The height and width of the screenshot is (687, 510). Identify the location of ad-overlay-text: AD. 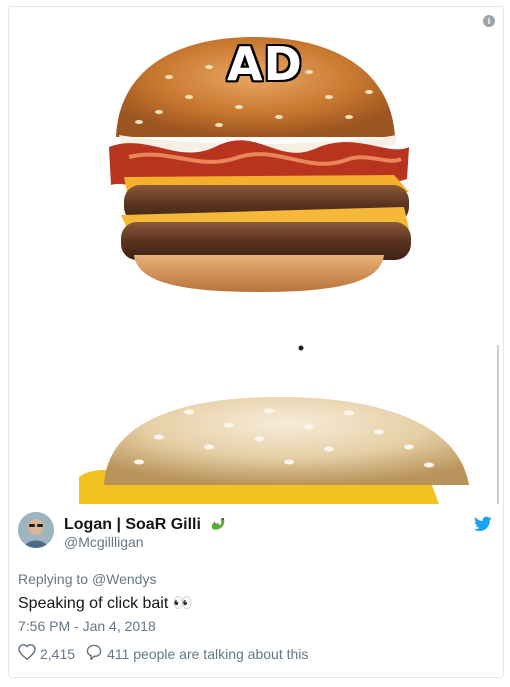
(265, 64).